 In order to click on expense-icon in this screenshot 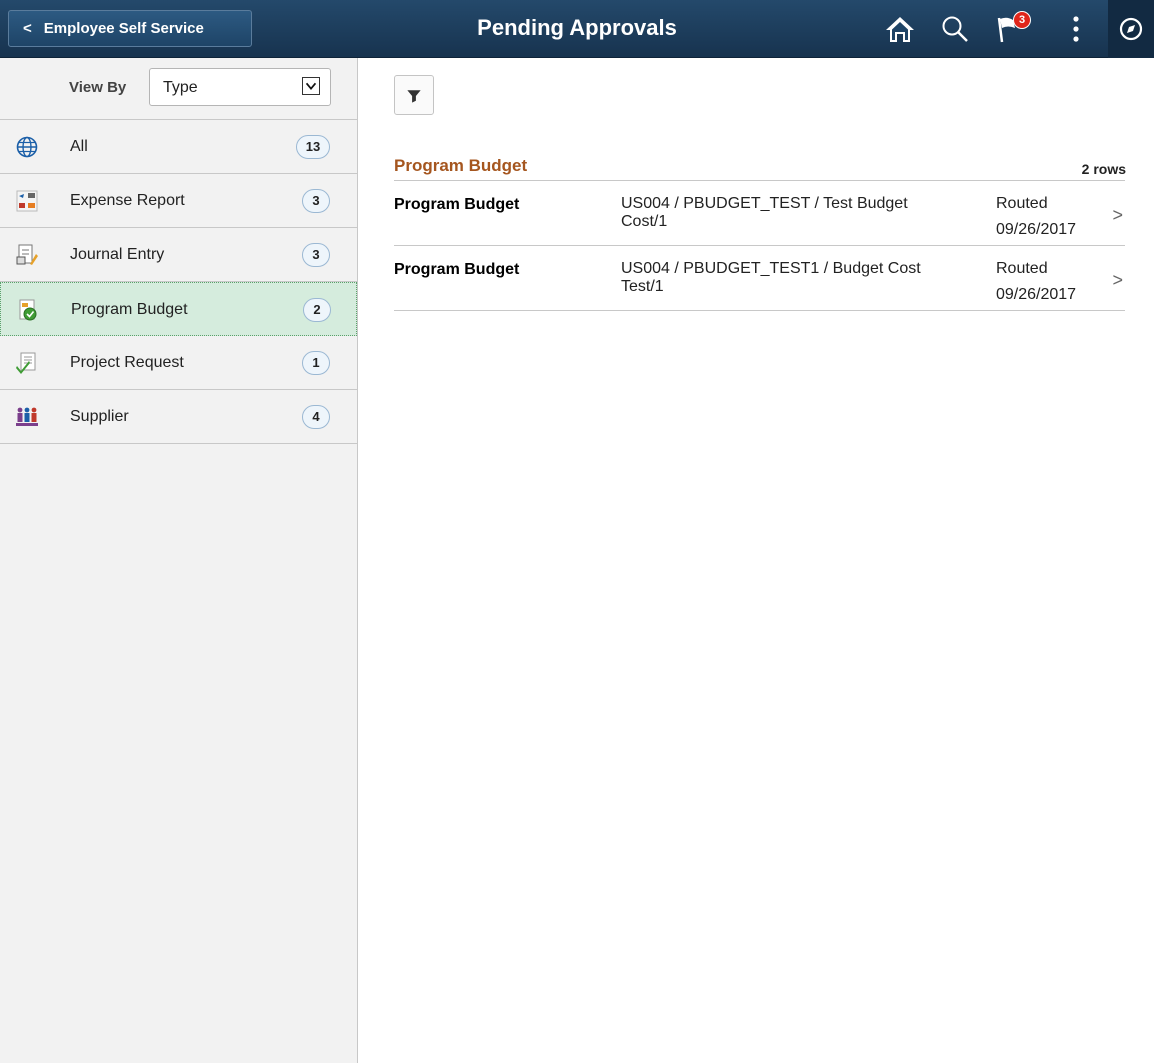, I will do `click(27, 201)`.